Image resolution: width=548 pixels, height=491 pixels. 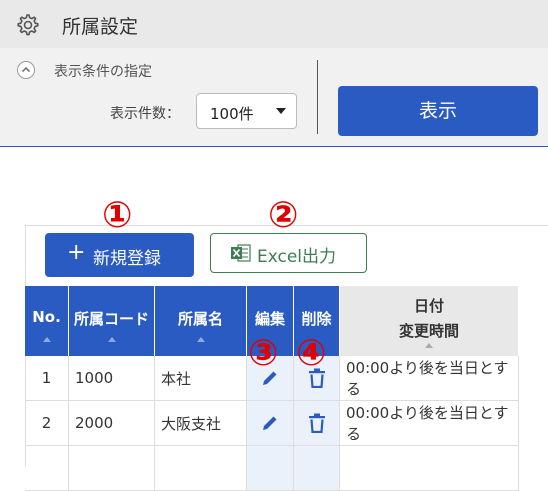 I want to click on dropdown-arrow-icon, so click(x=281, y=111).